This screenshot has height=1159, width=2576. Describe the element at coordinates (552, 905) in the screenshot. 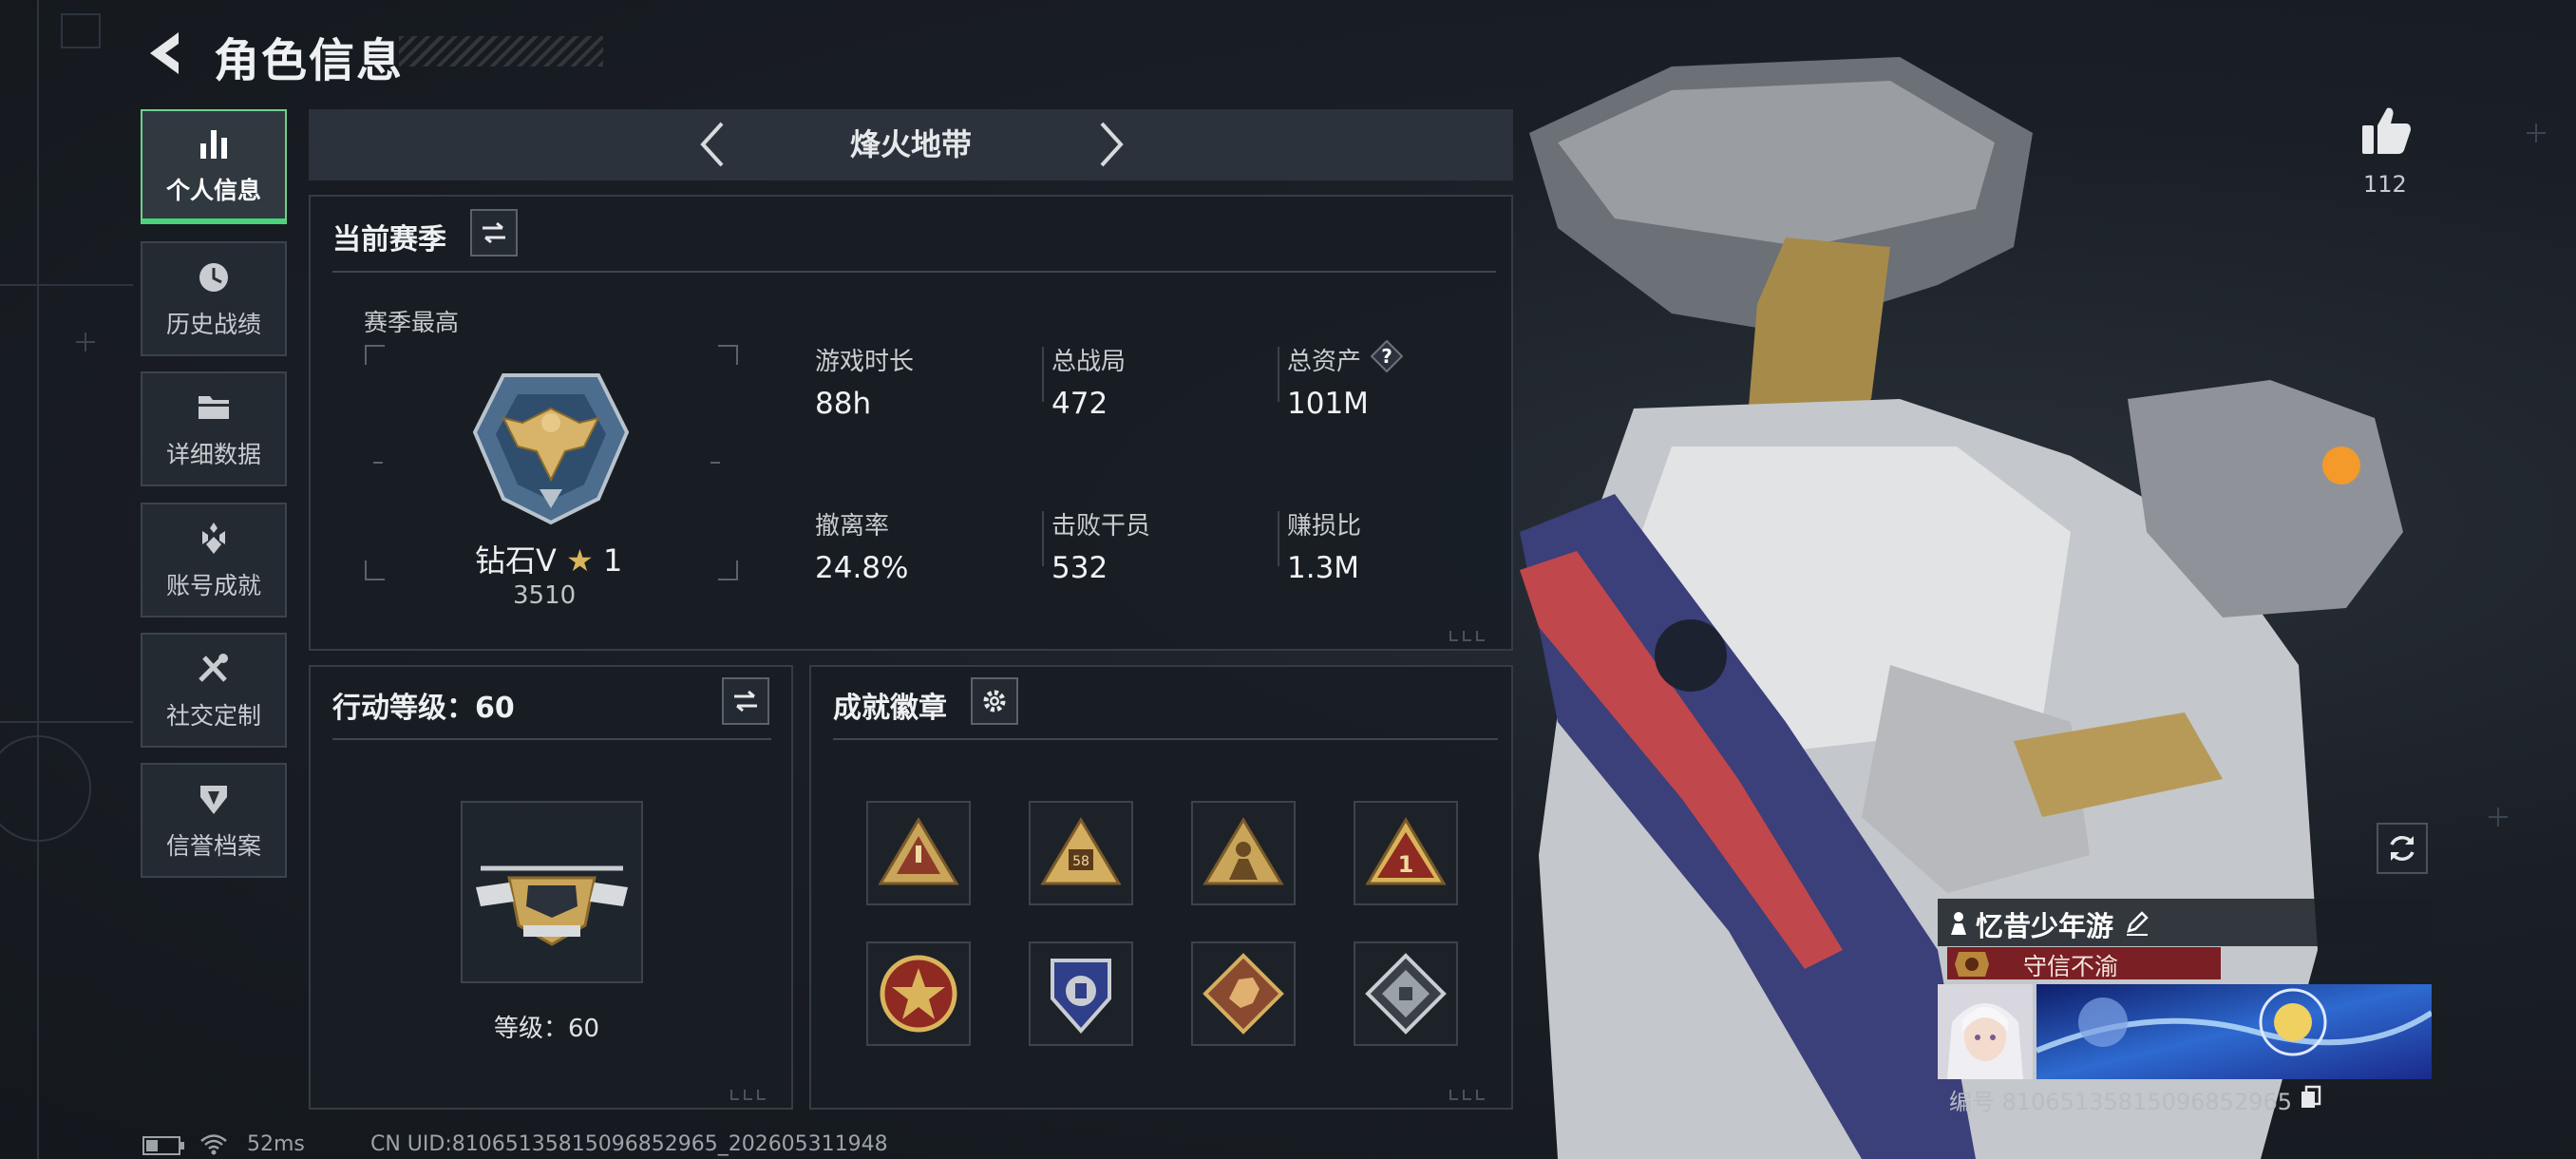

I see `helicopter-emblem-icon` at that location.